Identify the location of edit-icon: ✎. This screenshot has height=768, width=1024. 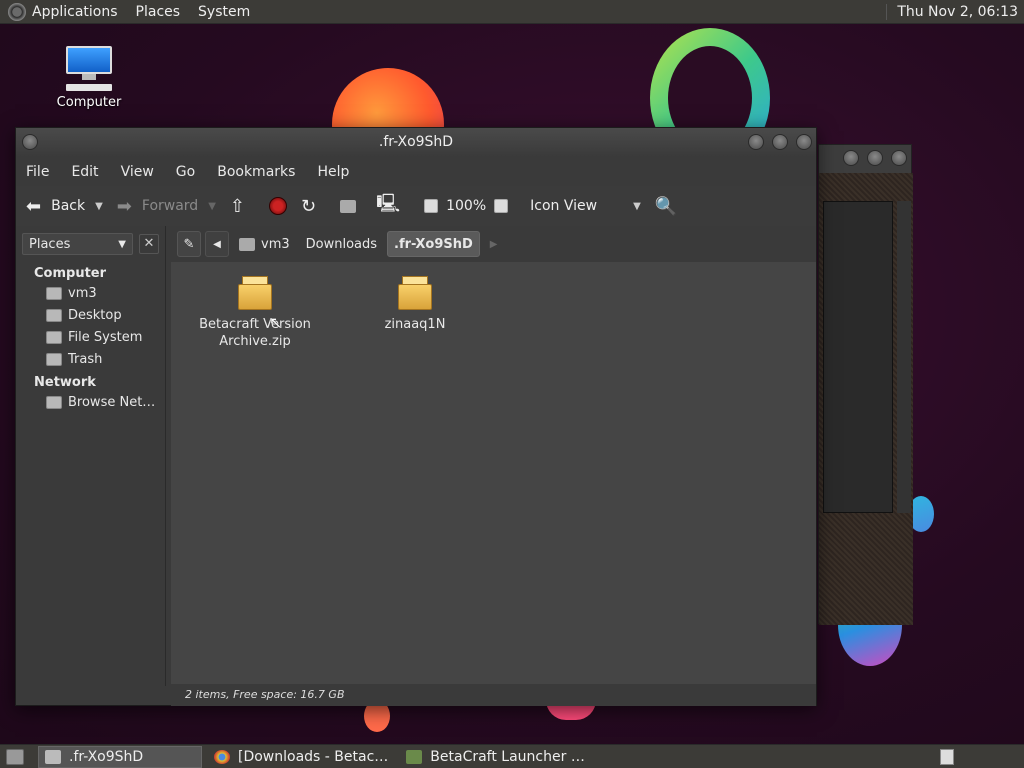
(189, 244).